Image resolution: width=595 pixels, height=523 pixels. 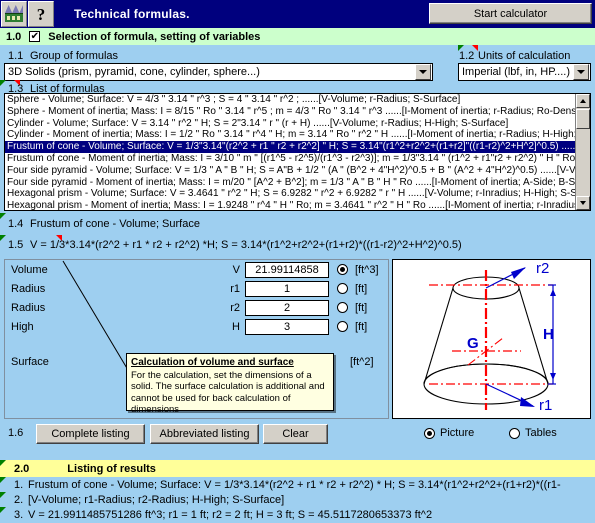 What do you see at coordinates (510, 13) in the screenshot?
I see `start-calculator-button: Start calculator` at bounding box center [510, 13].